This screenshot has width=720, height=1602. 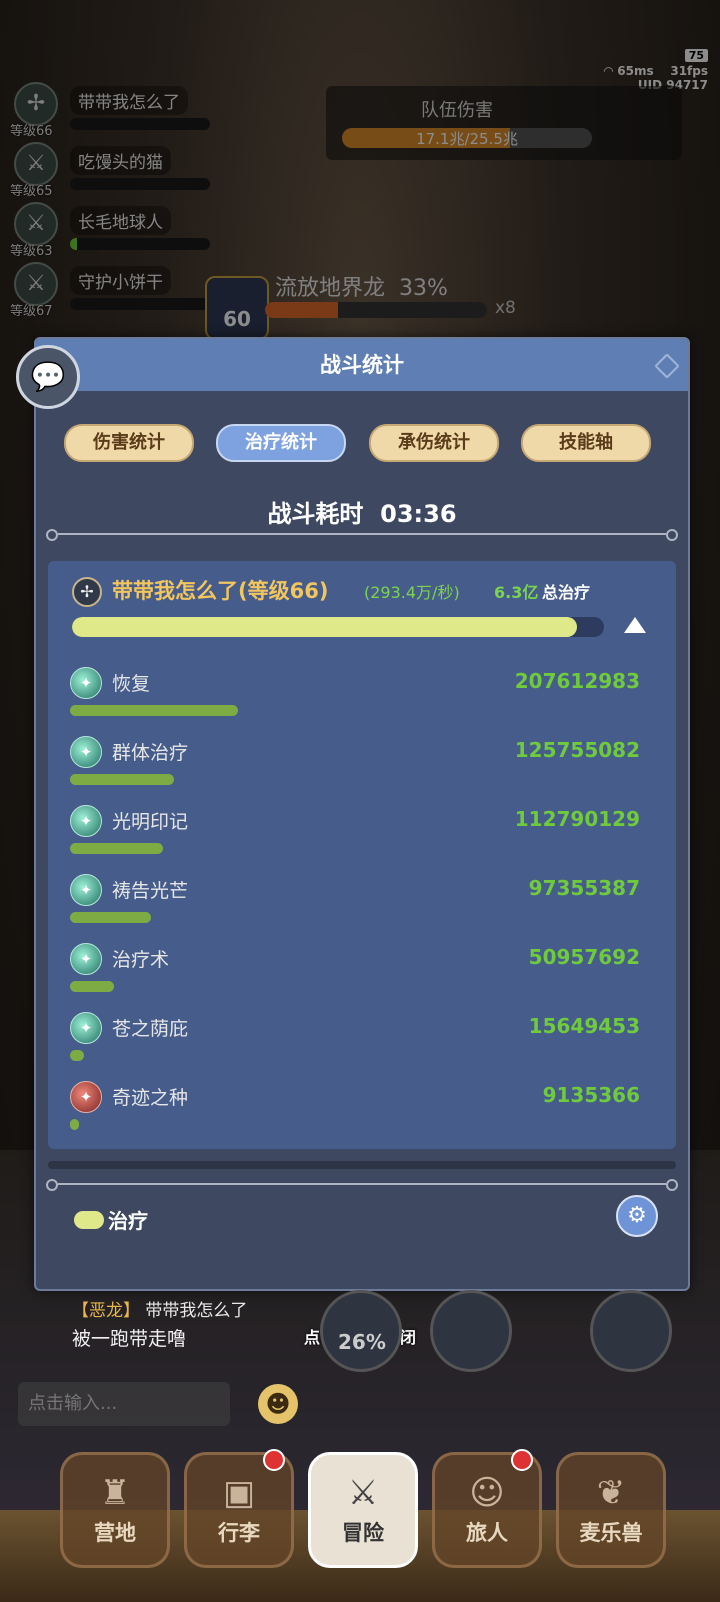 I want to click on skill-value: 15649453, so click(x=584, y=1026).